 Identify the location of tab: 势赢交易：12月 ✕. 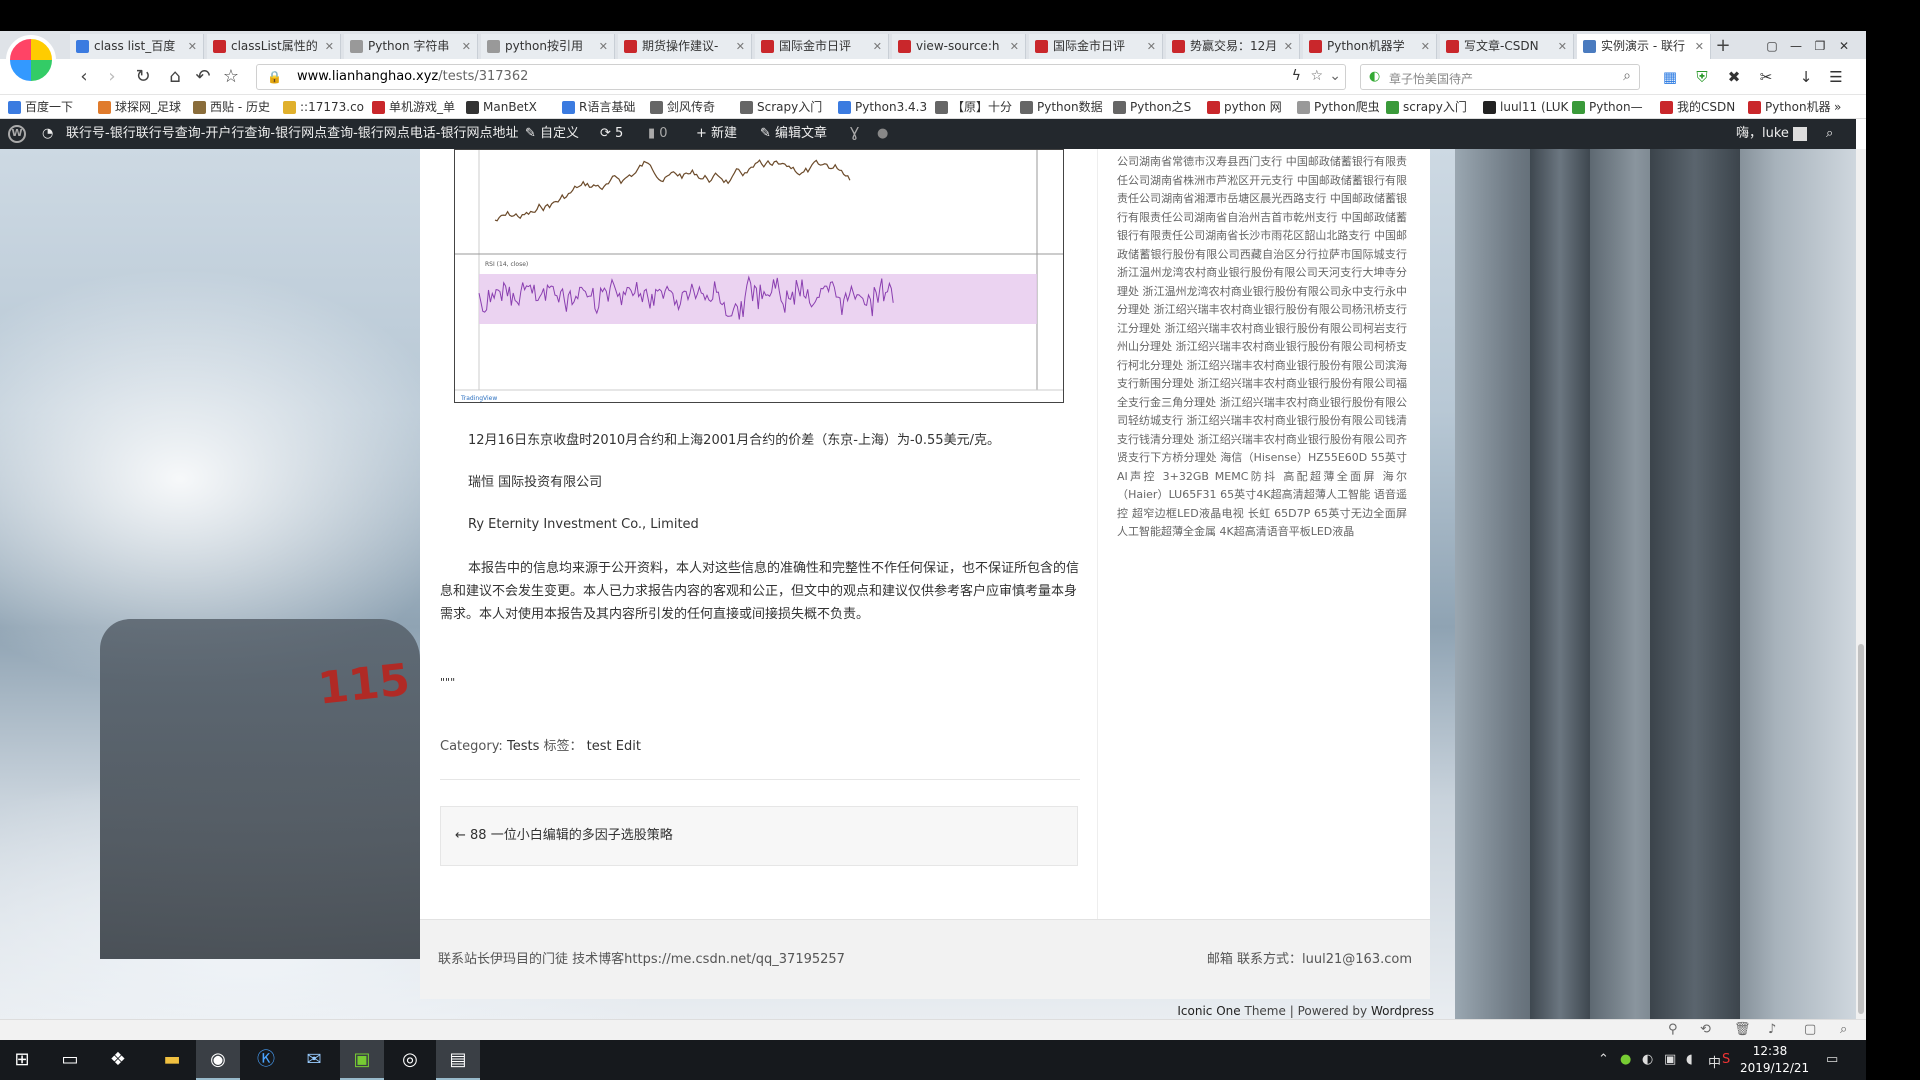
(1233, 46).